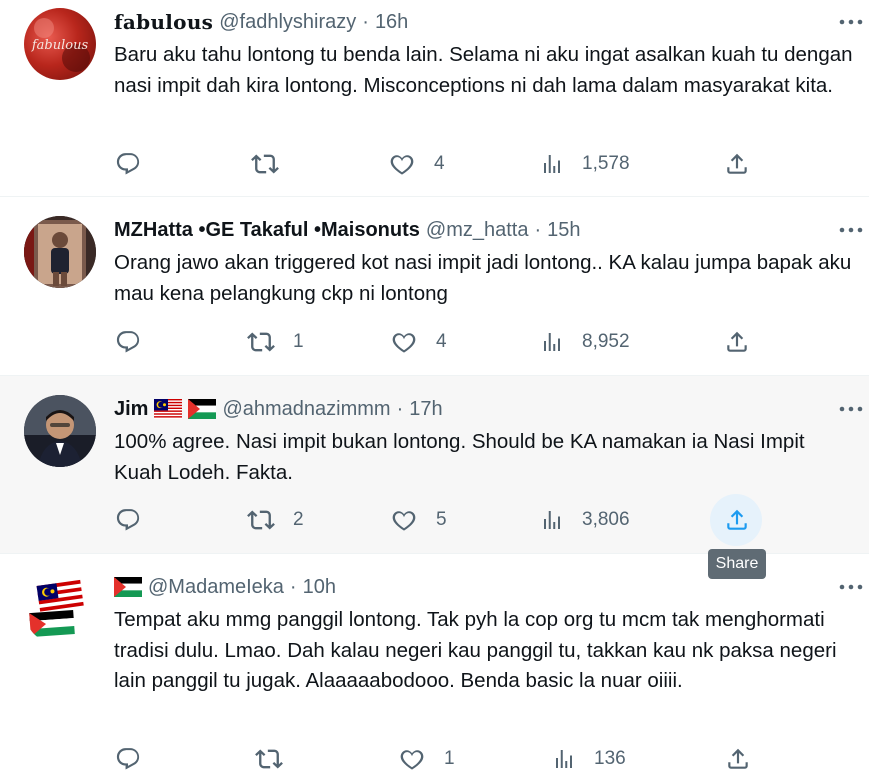 This screenshot has width=869, height=776. I want to click on tweet-header: fabulous @fadhlyshirazy · 16h, so click(261, 22).